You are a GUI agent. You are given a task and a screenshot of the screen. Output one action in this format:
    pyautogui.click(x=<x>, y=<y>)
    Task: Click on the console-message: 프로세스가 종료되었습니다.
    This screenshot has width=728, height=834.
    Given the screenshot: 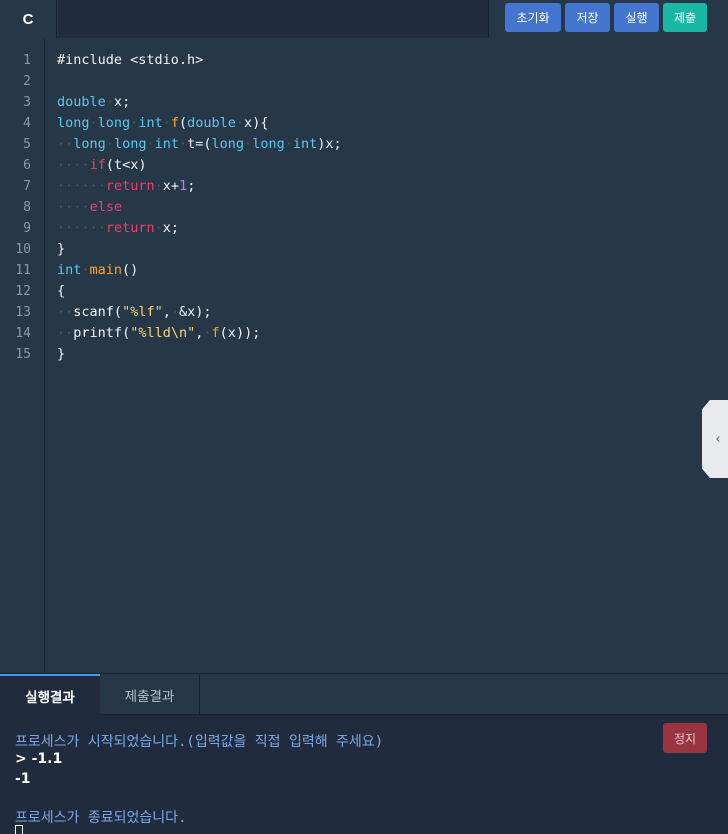 What is the action you would take?
    pyautogui.click(x=101, y=818)
    